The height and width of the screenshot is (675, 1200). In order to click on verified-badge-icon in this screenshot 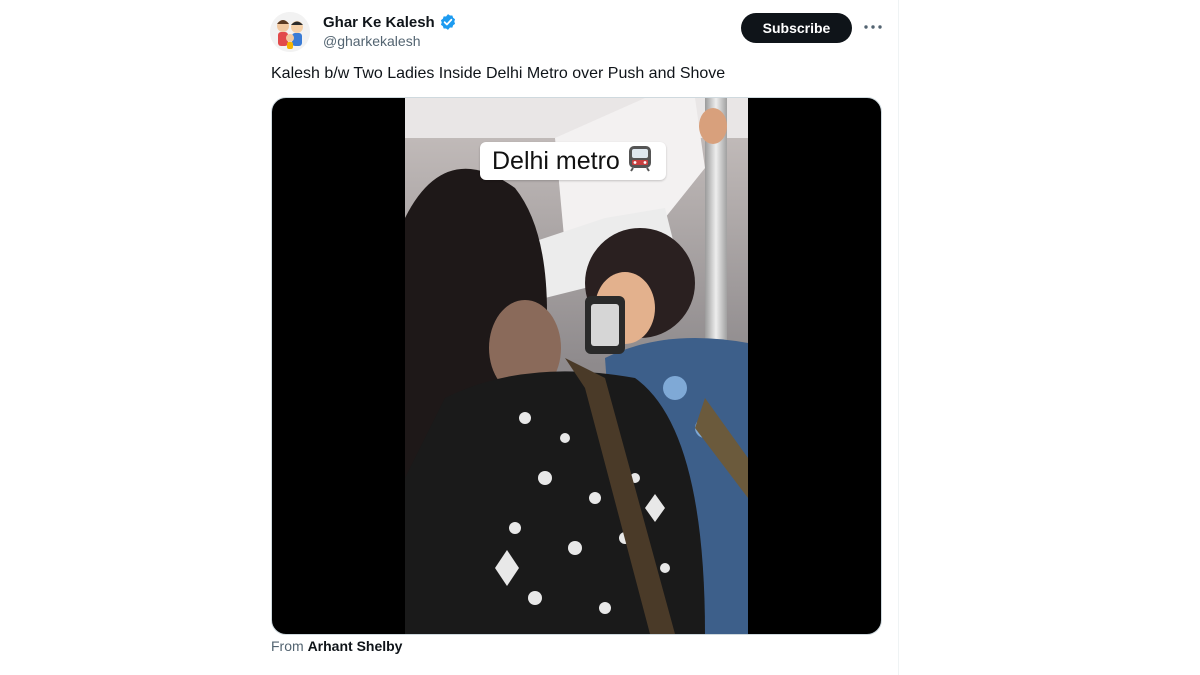, I will do `click(448, 22)`.